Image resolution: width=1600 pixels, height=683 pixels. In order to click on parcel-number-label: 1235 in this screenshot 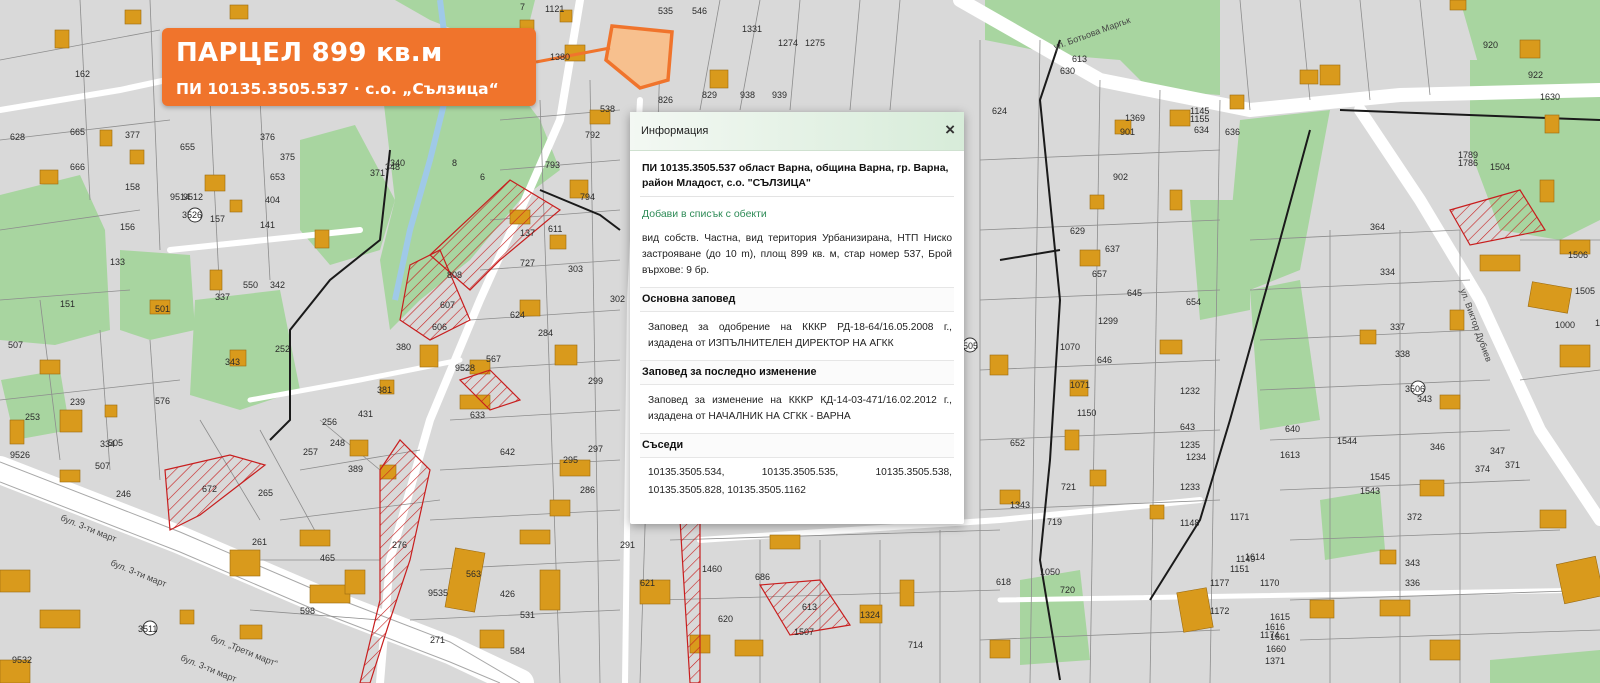, I will do `click(1190, 445)`.